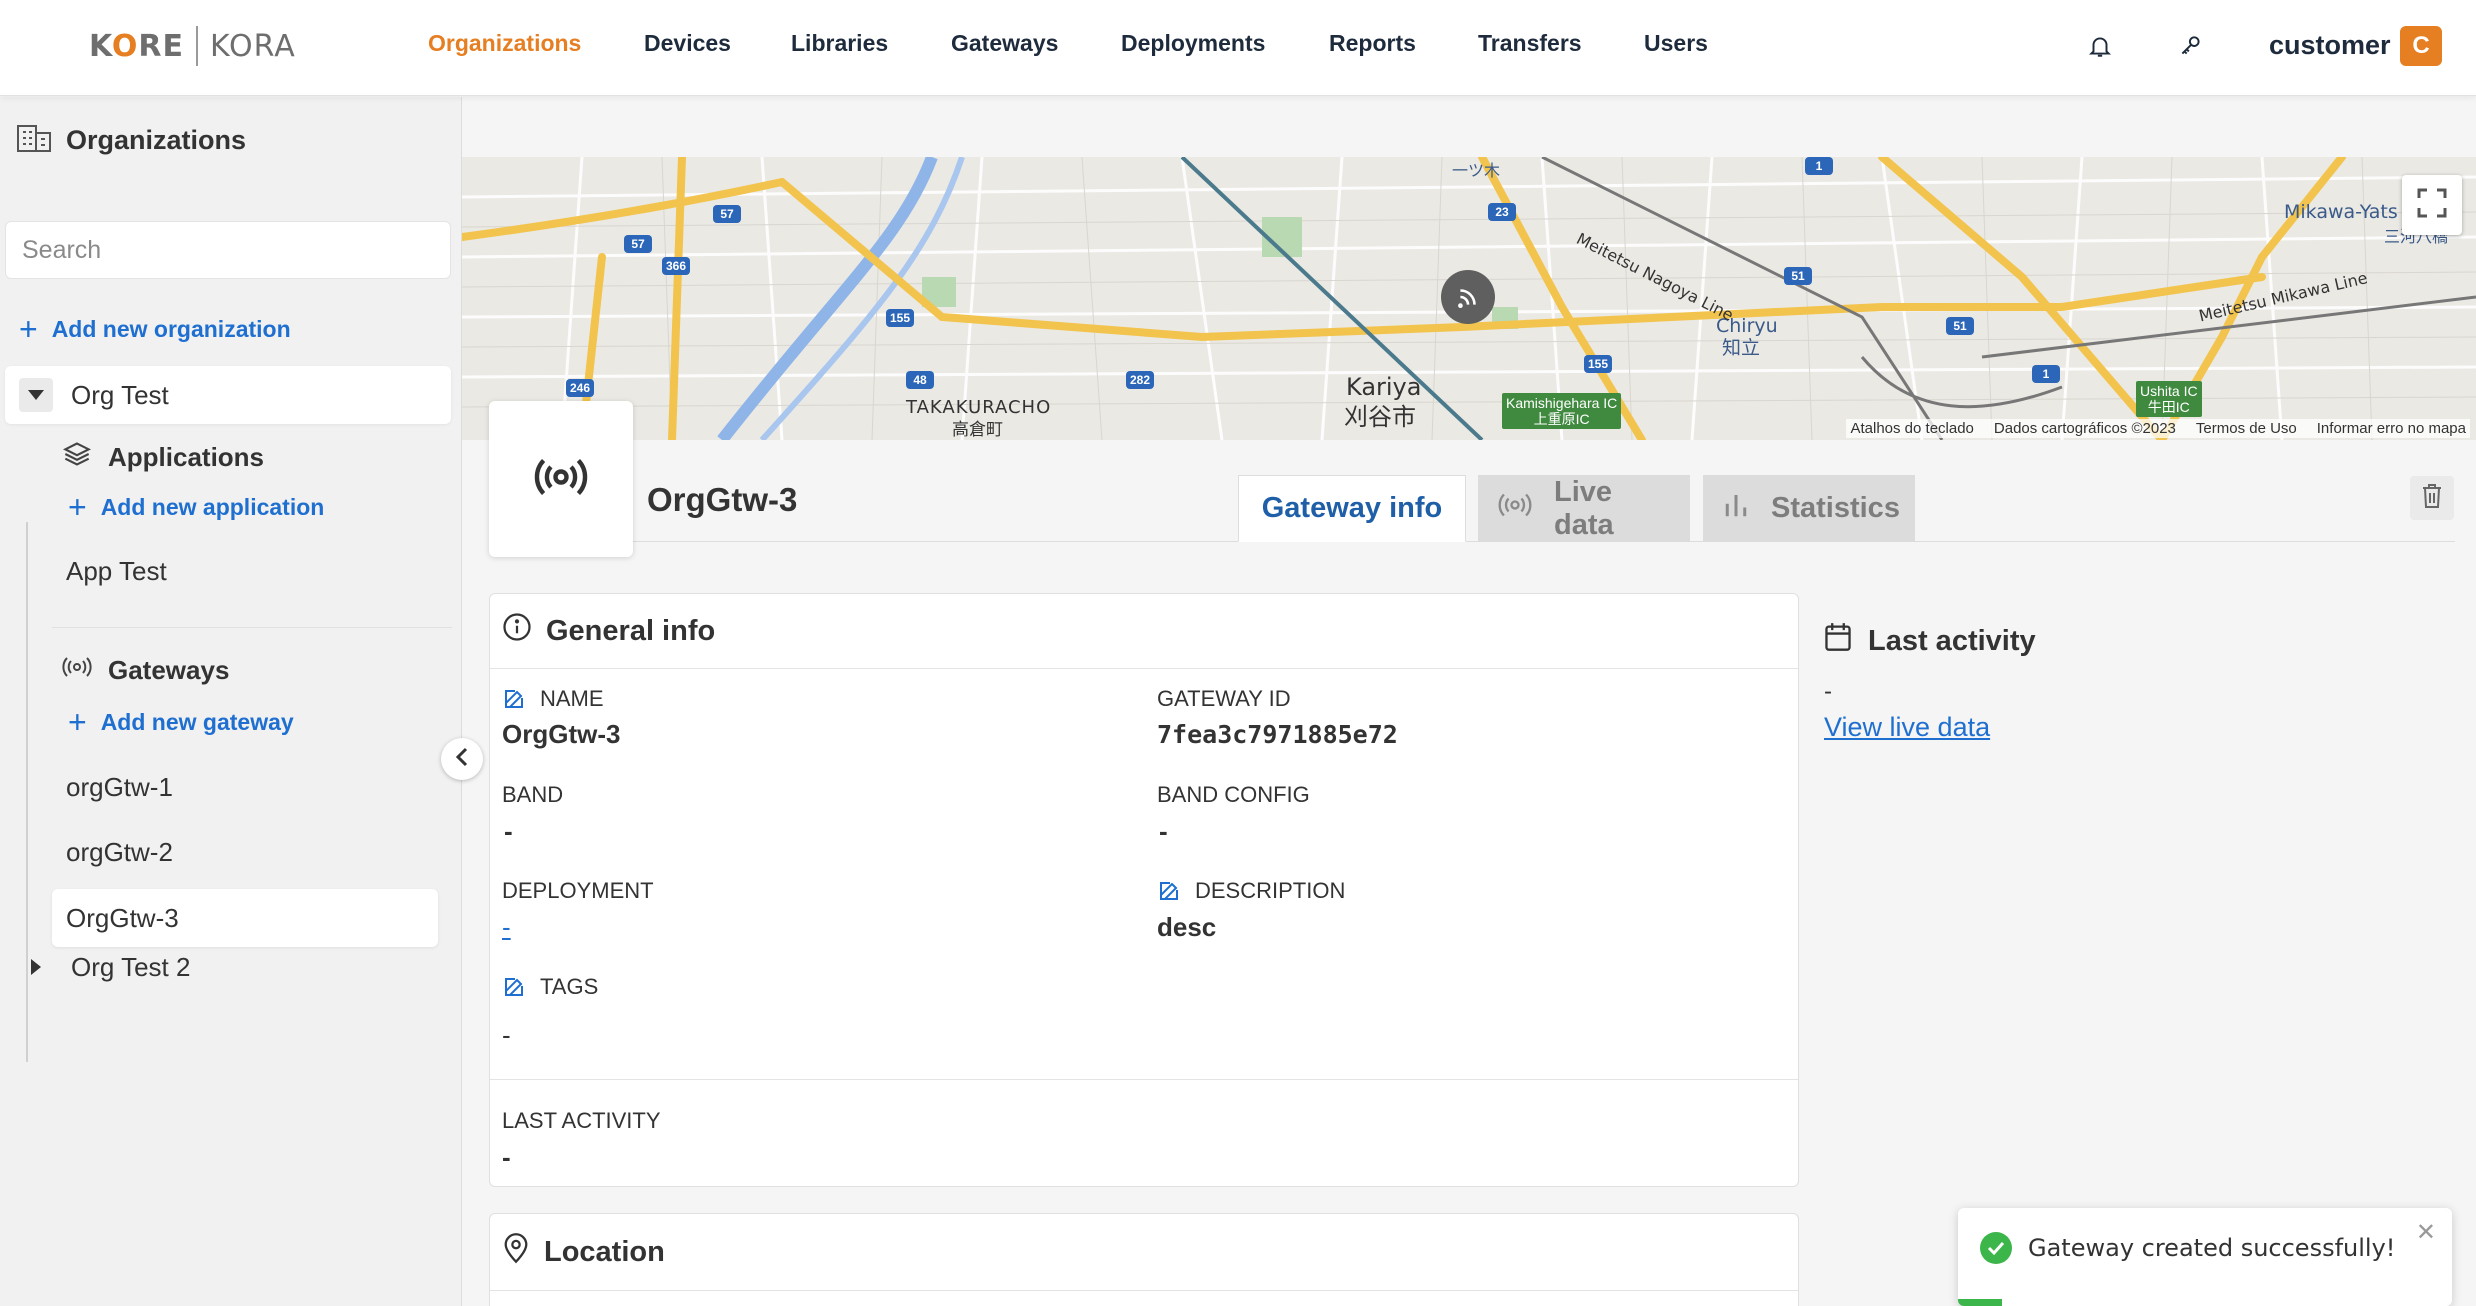 This screenshot has width=2476, height=1306. I want to click on field-description-label-row: DESCRIPTION, so click(1251, 891).